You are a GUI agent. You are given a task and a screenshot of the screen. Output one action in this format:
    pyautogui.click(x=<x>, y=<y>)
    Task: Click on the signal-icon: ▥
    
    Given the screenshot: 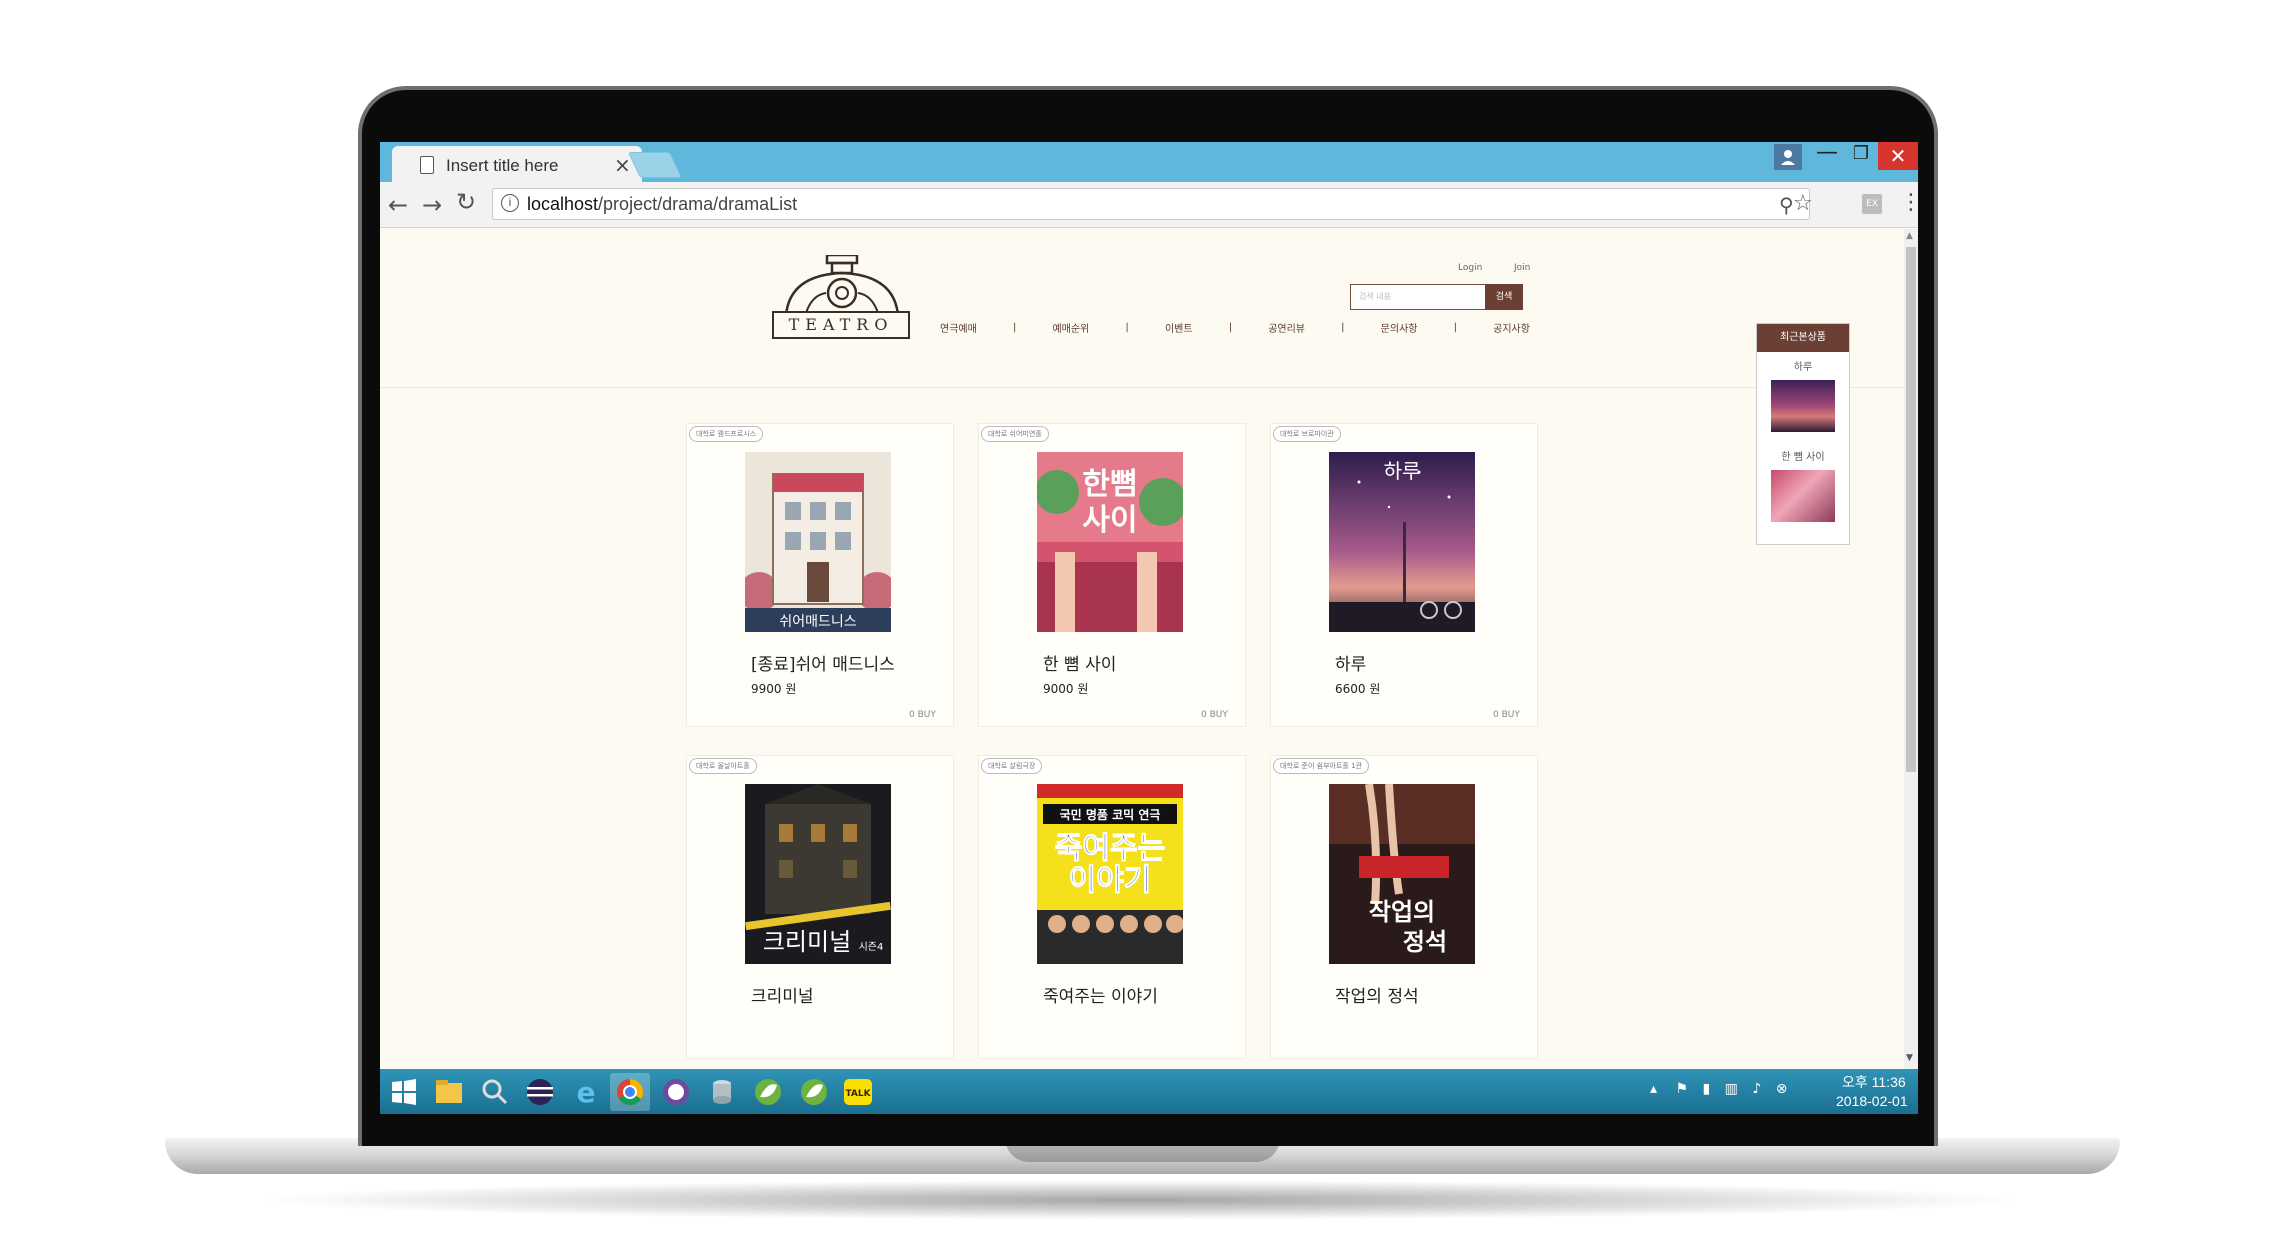 What is the action you would take?
    pyautogui.click(x=1731, y=1089)
    